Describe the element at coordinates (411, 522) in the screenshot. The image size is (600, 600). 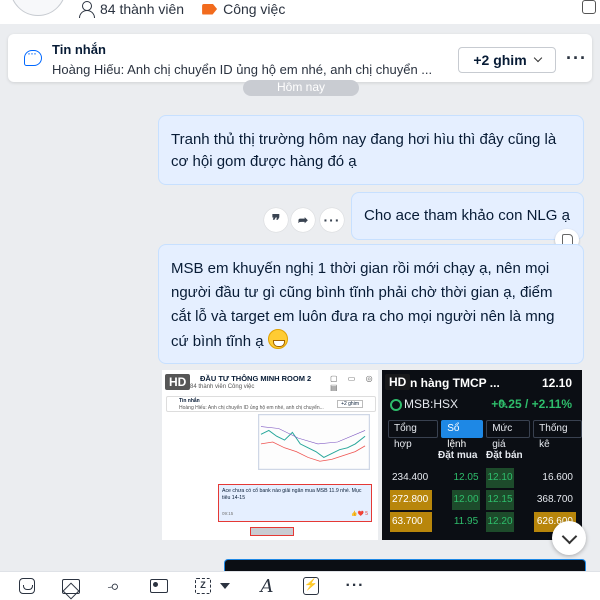
I see `bid-volume: 63.700` at that location.